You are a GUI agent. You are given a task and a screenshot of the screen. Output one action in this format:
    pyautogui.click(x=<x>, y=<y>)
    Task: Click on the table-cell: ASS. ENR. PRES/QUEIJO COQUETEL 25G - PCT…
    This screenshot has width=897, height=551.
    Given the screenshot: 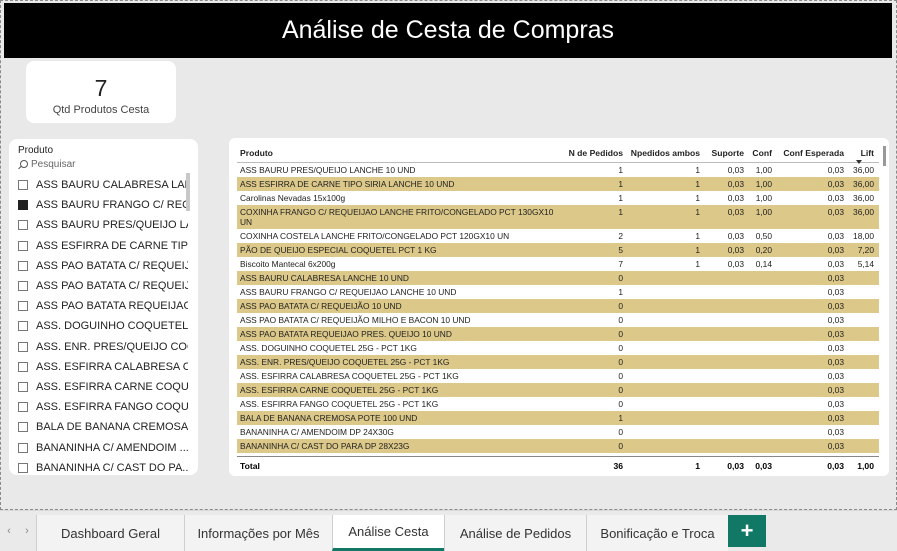 What is the action you would take?
    pyautogui.click(x=345, y=362)
    